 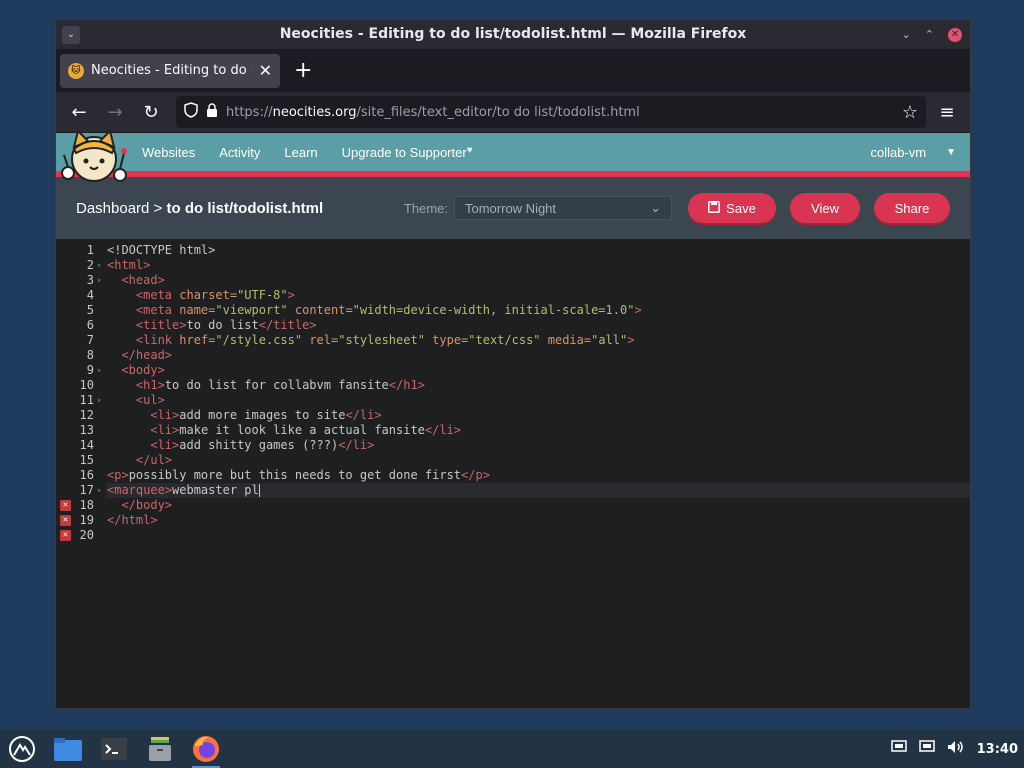 What do you see at coordinates (538, 355) in the screenshot?
I see `code-line-8: </head>` at bounding box center [538, 355].